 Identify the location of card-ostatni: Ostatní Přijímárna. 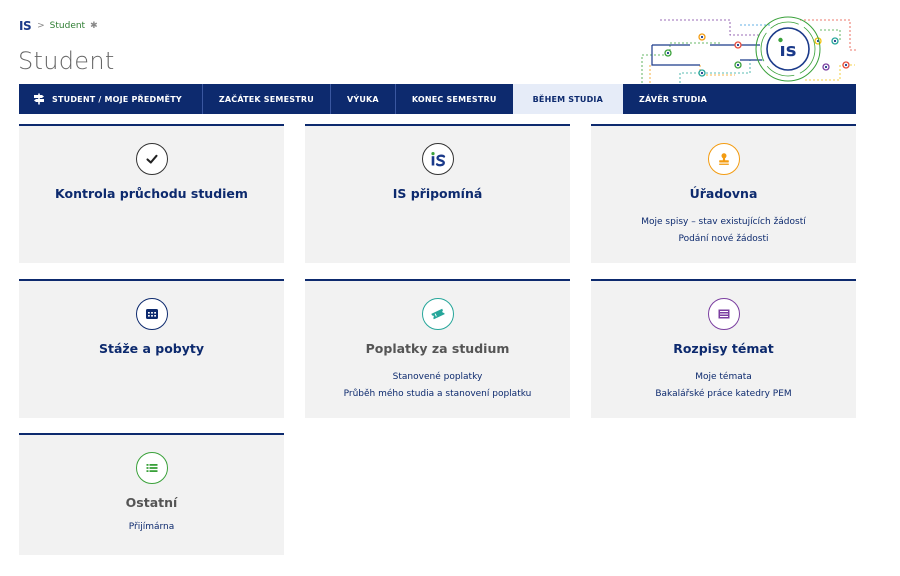
(151, 494).